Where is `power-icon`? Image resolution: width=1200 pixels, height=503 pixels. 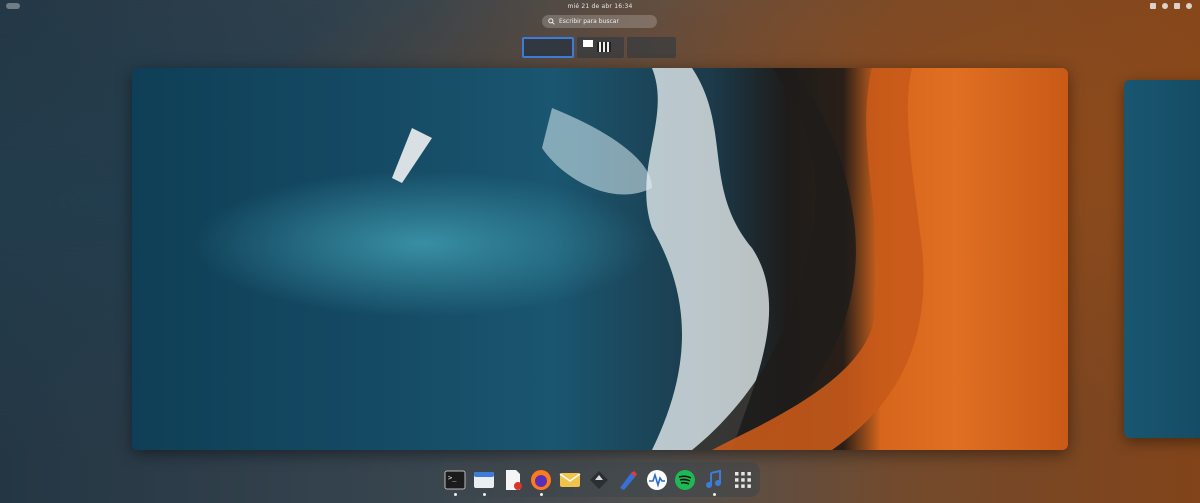
power-icon is located at coordinates (1189, 6).